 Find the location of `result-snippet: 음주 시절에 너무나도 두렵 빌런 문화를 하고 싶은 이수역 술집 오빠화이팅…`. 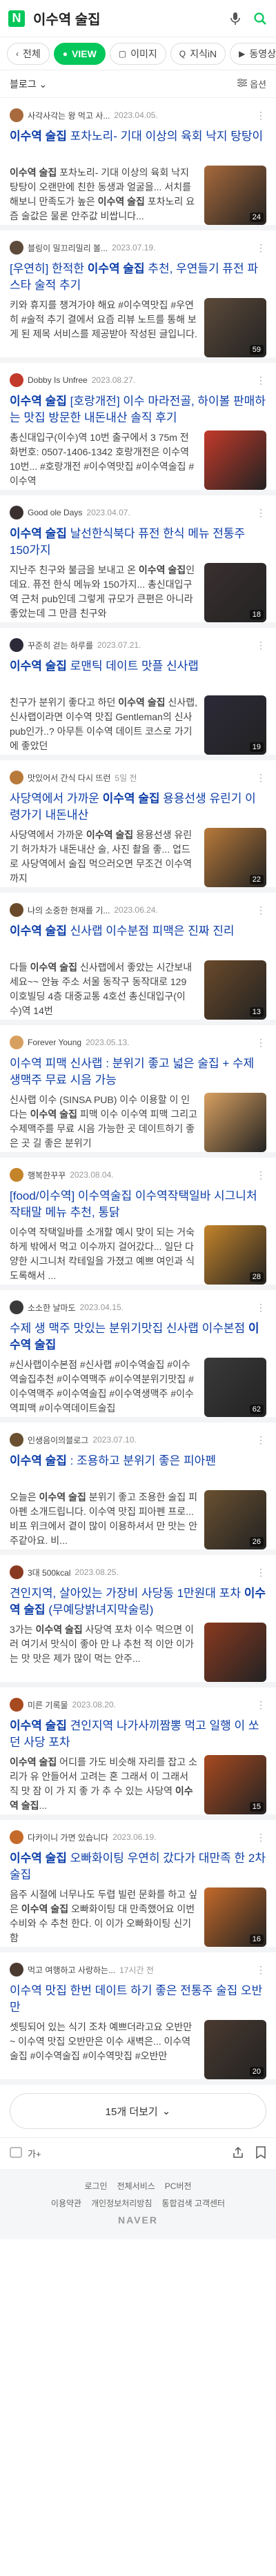

result-snippet: 음주 시절에 너무나도 두렵 빌런 문화를 하고 싶은 이수역 술집 오빠화이팅… is located at coordinates (103, 1916).